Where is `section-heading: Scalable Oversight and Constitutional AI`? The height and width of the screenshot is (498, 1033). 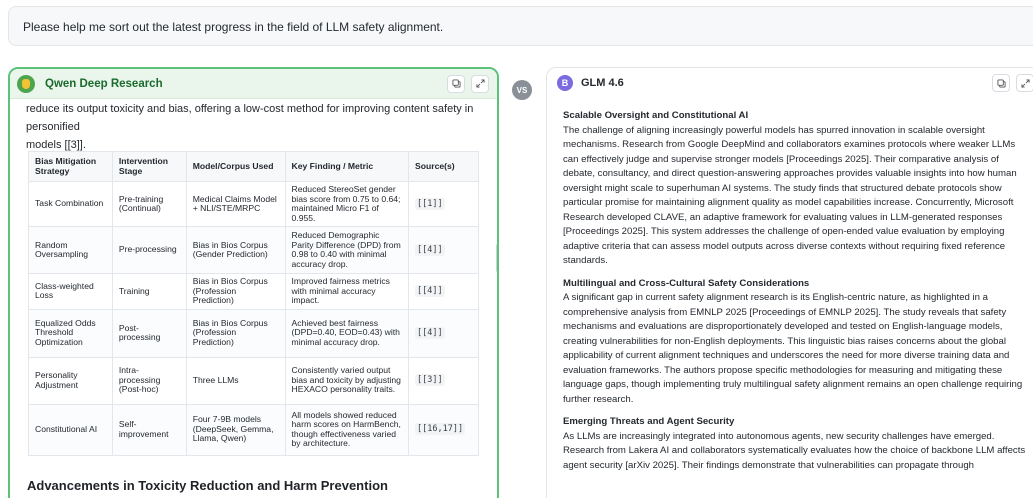
section-heading: Scalable Oversight and Constitutional AI is located at coordinates (656, 115).